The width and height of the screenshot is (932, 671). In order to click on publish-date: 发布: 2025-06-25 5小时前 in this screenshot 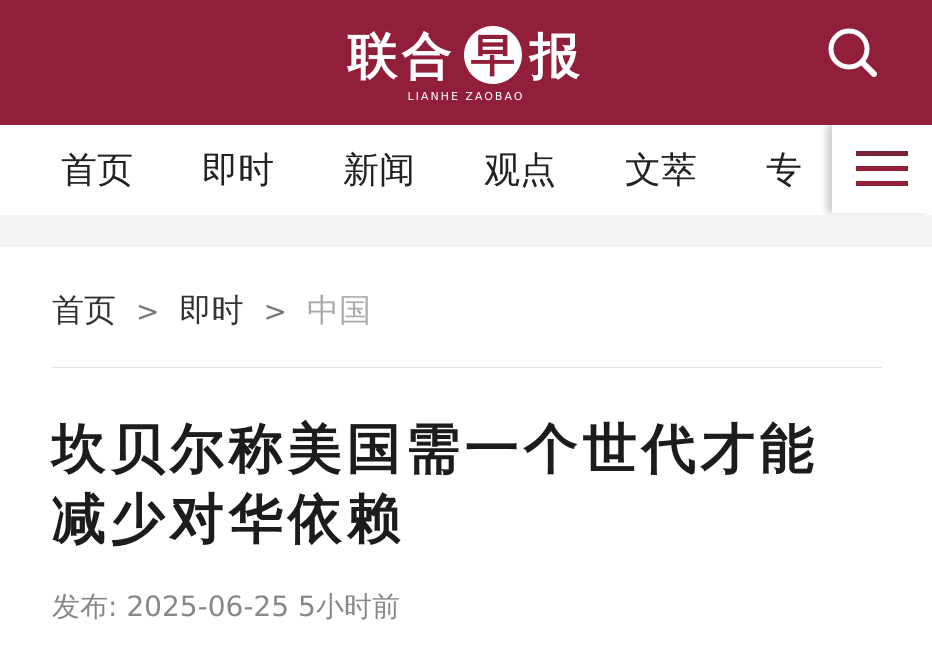, I will do `click(226, 607)`.